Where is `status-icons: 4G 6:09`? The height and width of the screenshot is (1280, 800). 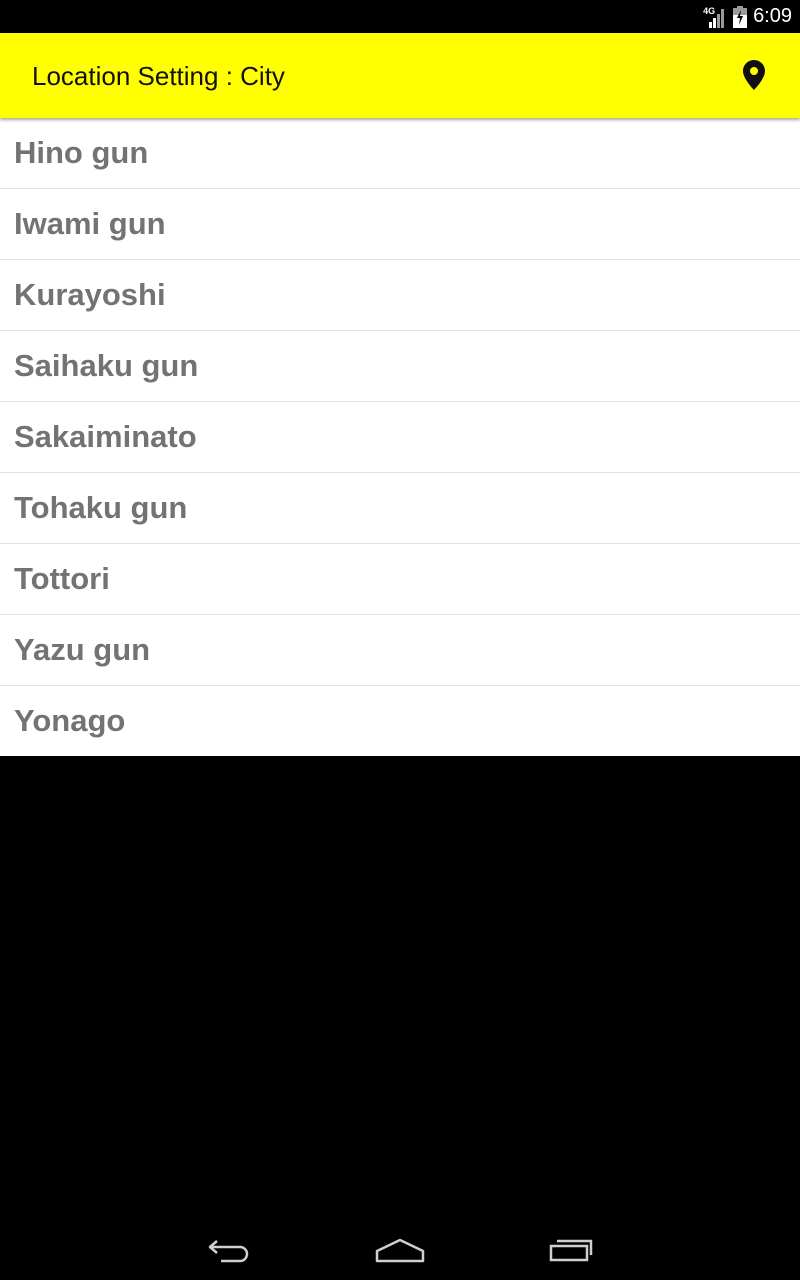 status-icons: 4G 6:09 is located at coordinates (747, 16).